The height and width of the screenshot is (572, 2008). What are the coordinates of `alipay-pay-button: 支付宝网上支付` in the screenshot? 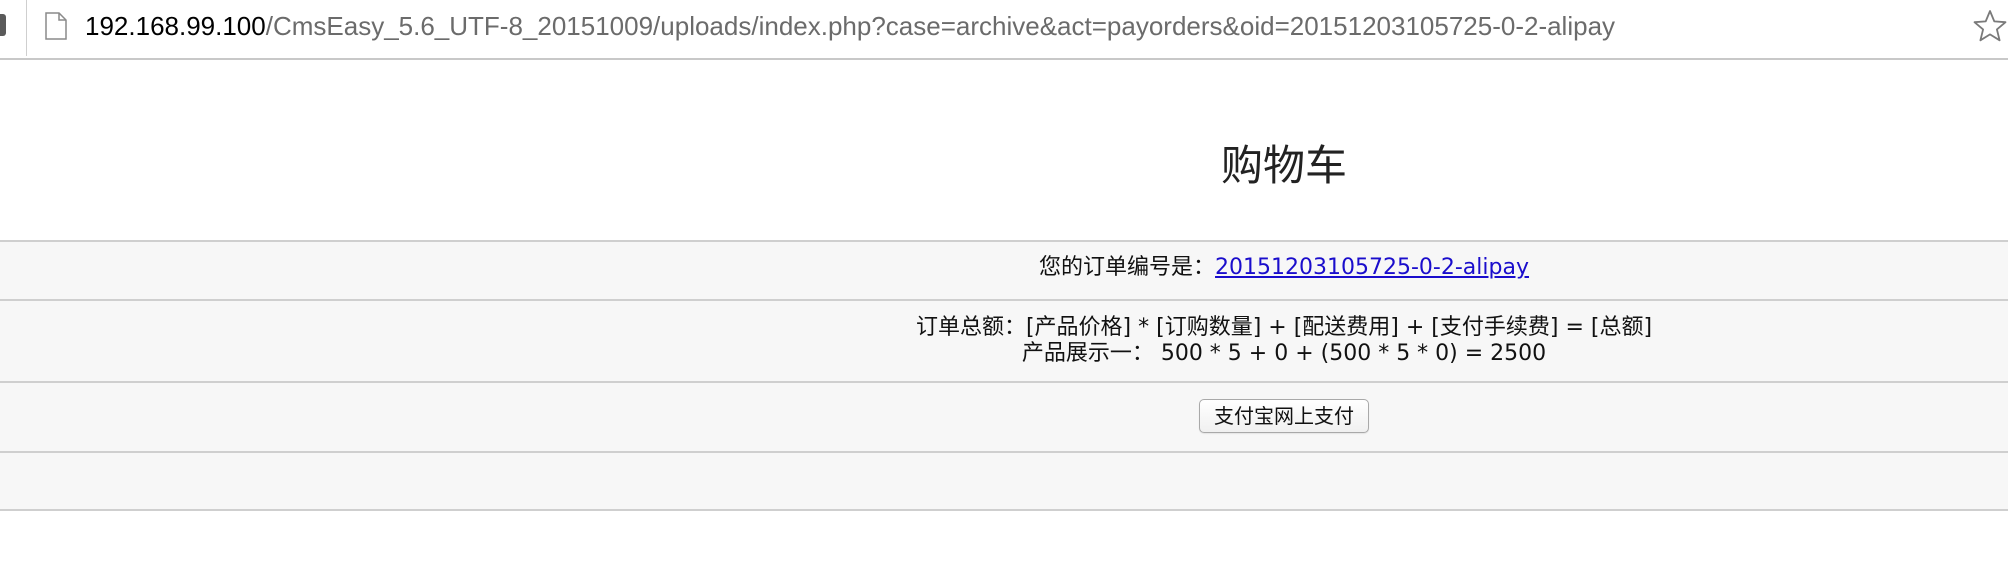 It's located at (1284, 416).